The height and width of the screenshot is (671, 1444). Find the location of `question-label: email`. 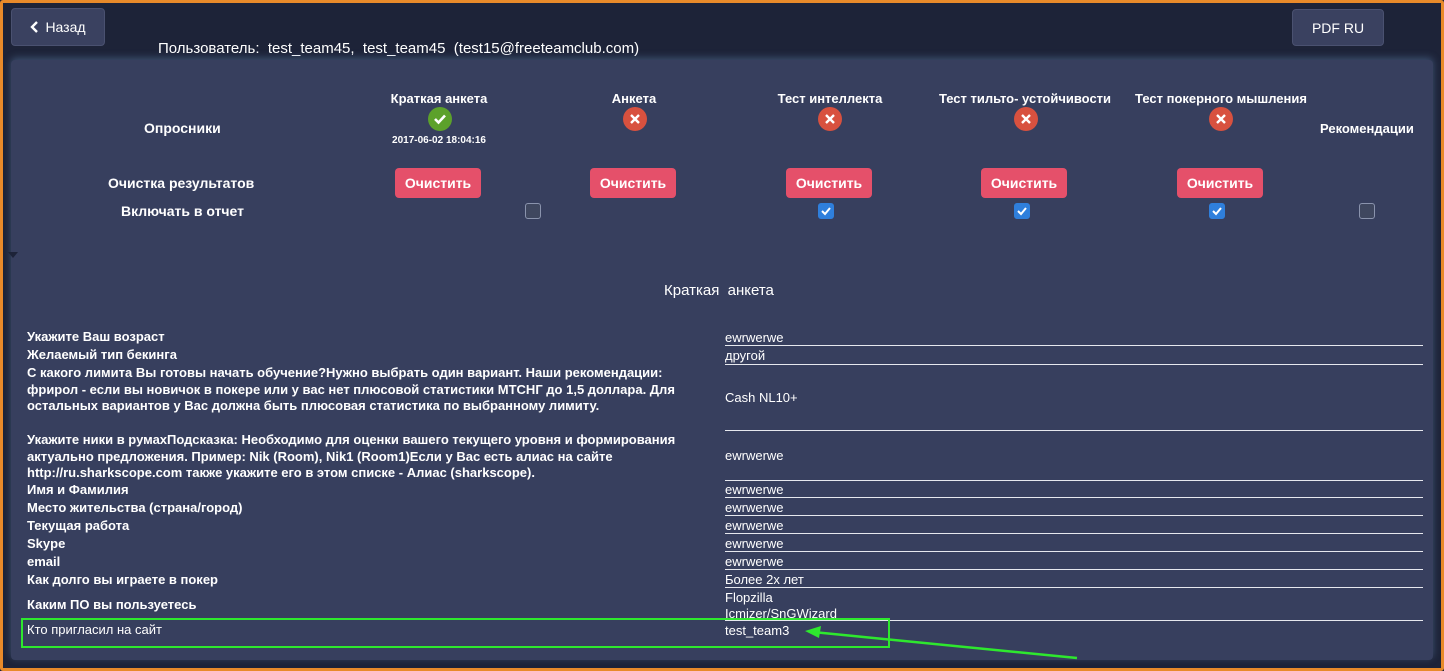

question-label: email is located at coordinates (44, 561).